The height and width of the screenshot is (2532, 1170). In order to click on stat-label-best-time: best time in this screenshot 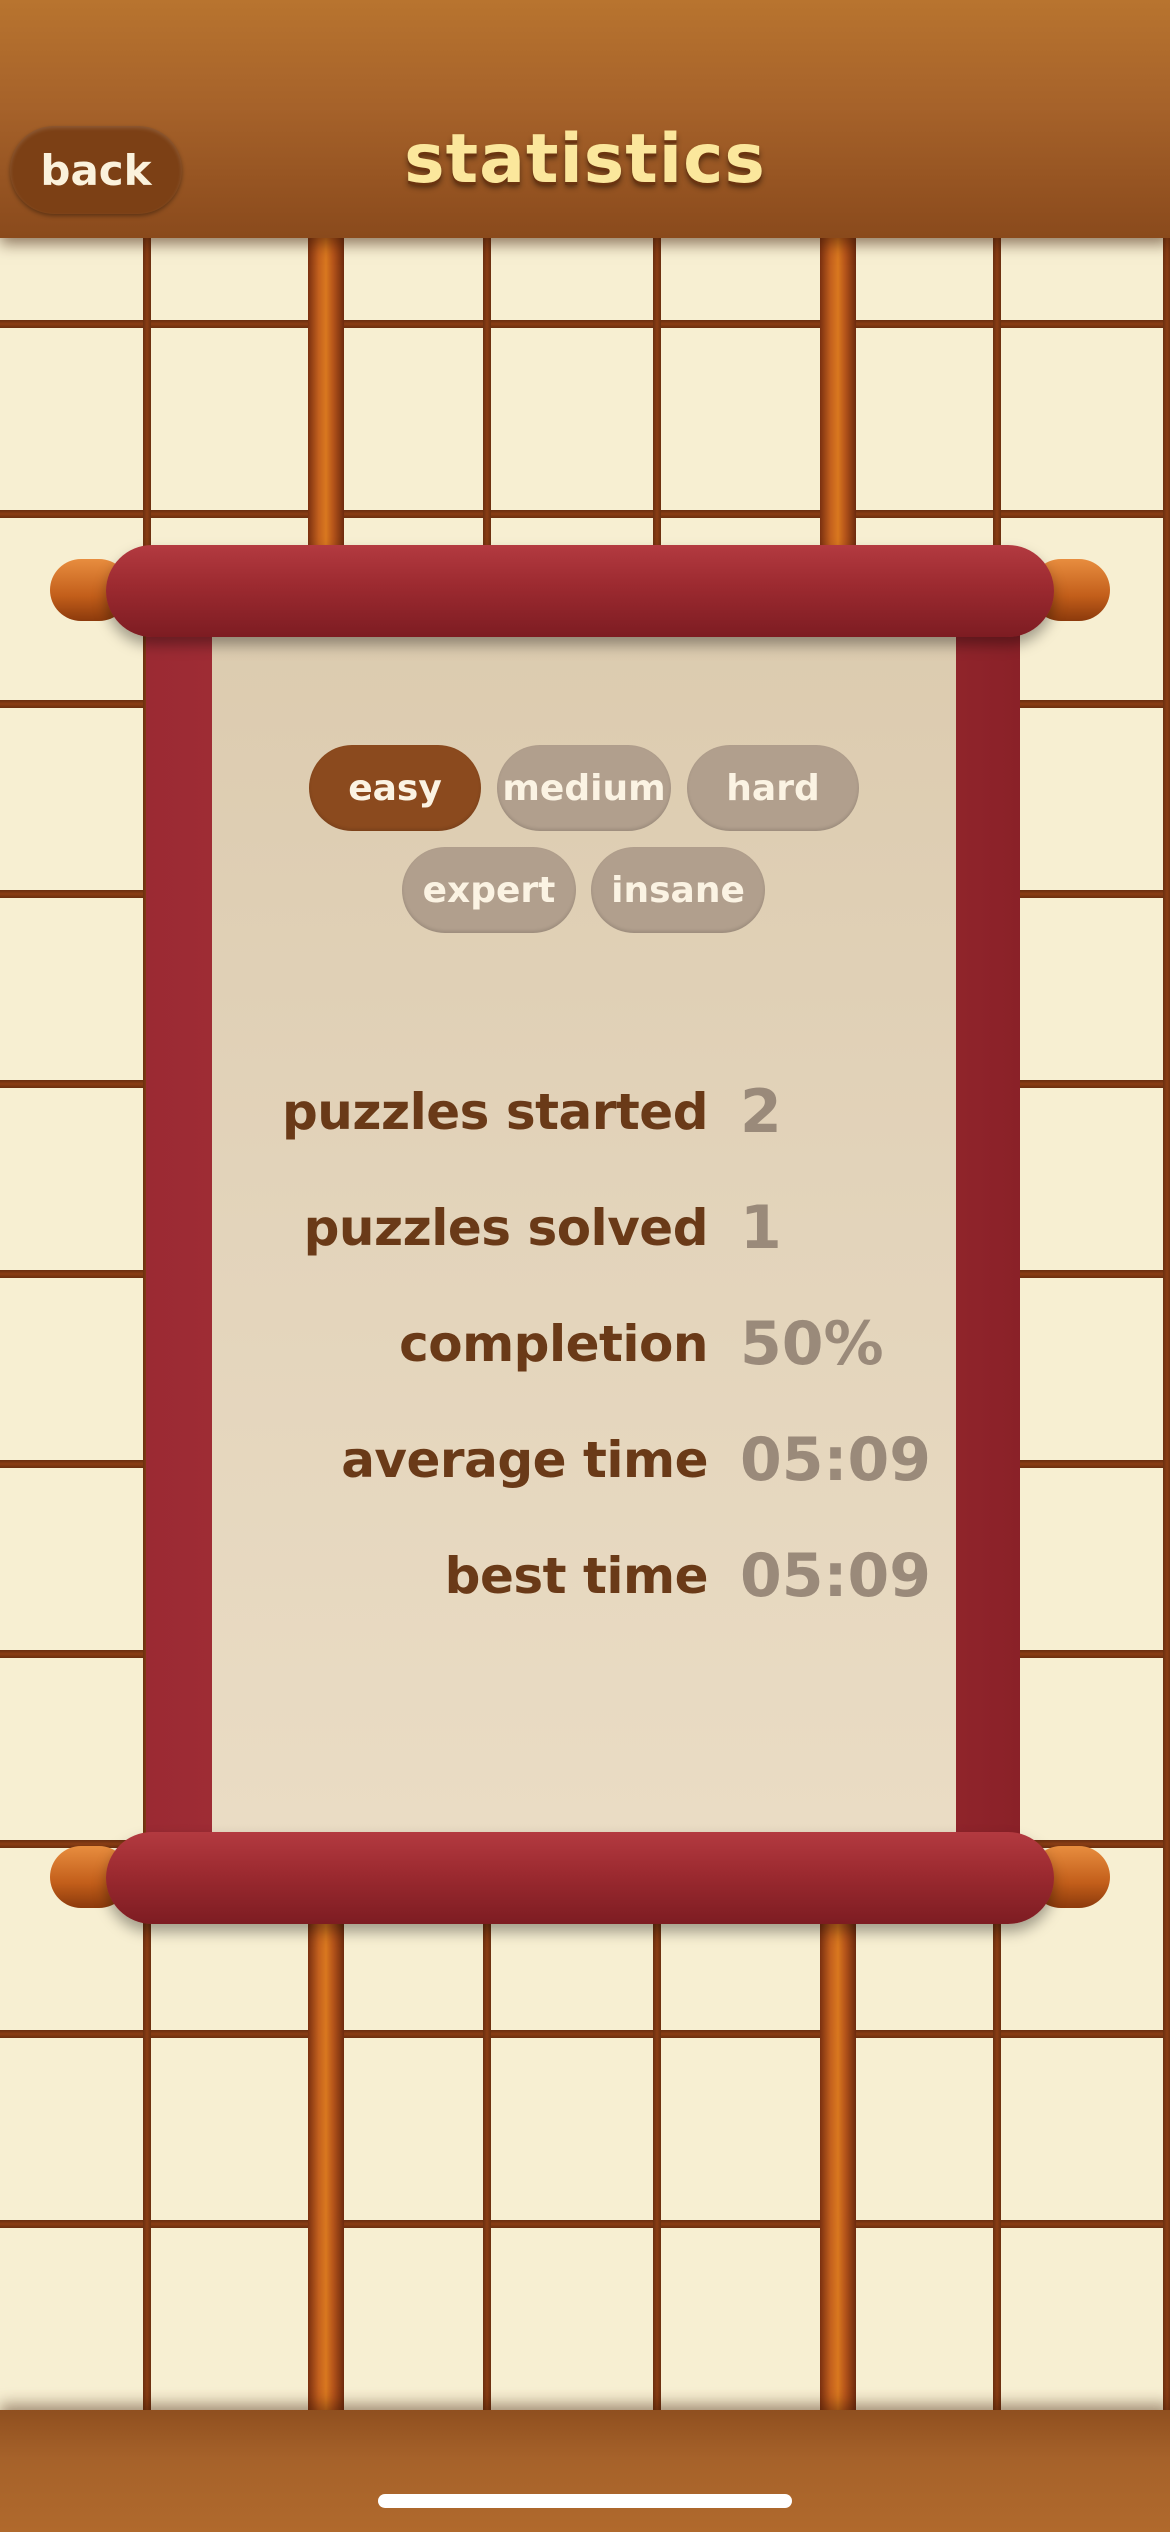, I will do `click(576, 1576)`.